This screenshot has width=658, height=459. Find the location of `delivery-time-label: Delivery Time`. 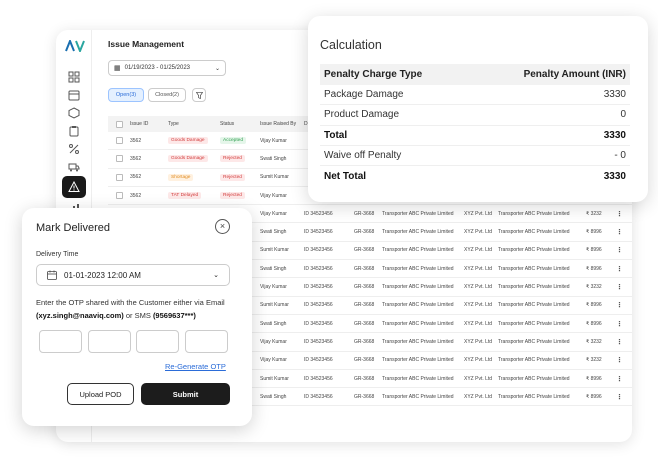

delivery-time-label: Delivery Time is located at coordinates (57, 254).